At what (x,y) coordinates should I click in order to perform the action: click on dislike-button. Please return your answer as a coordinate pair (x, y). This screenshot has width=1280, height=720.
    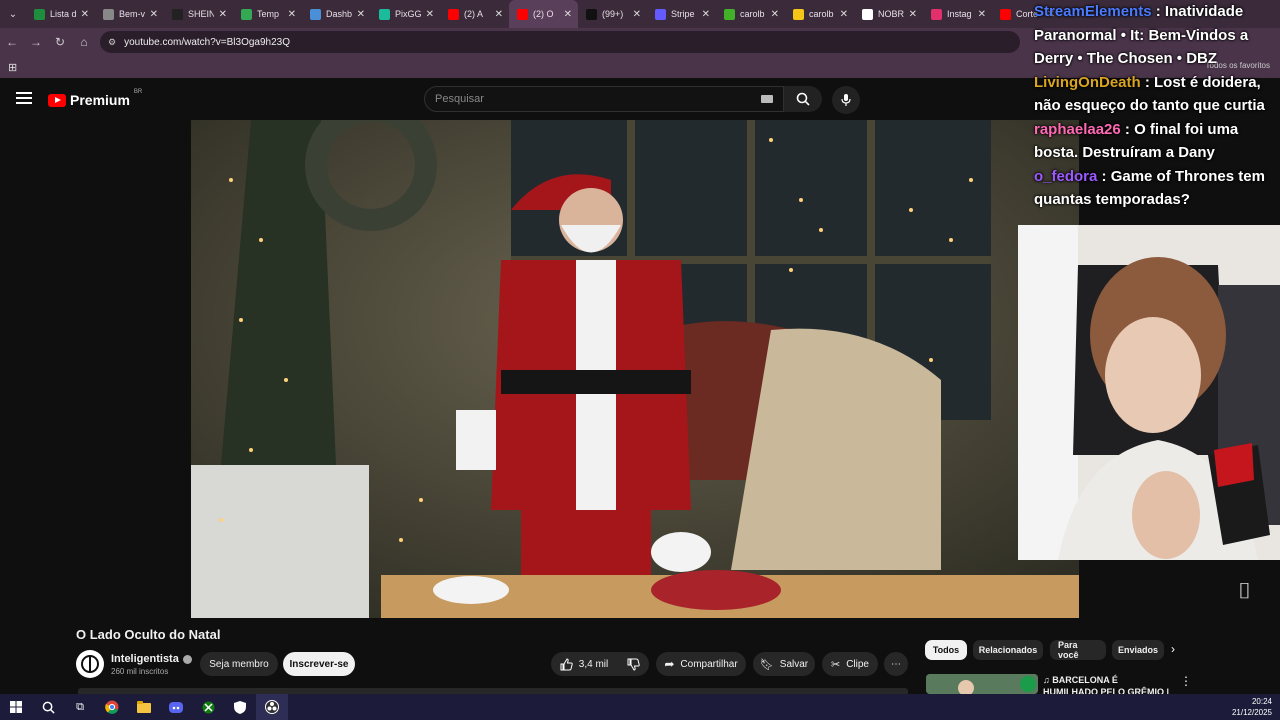
    Looking at the image, I should click on (633, 664).